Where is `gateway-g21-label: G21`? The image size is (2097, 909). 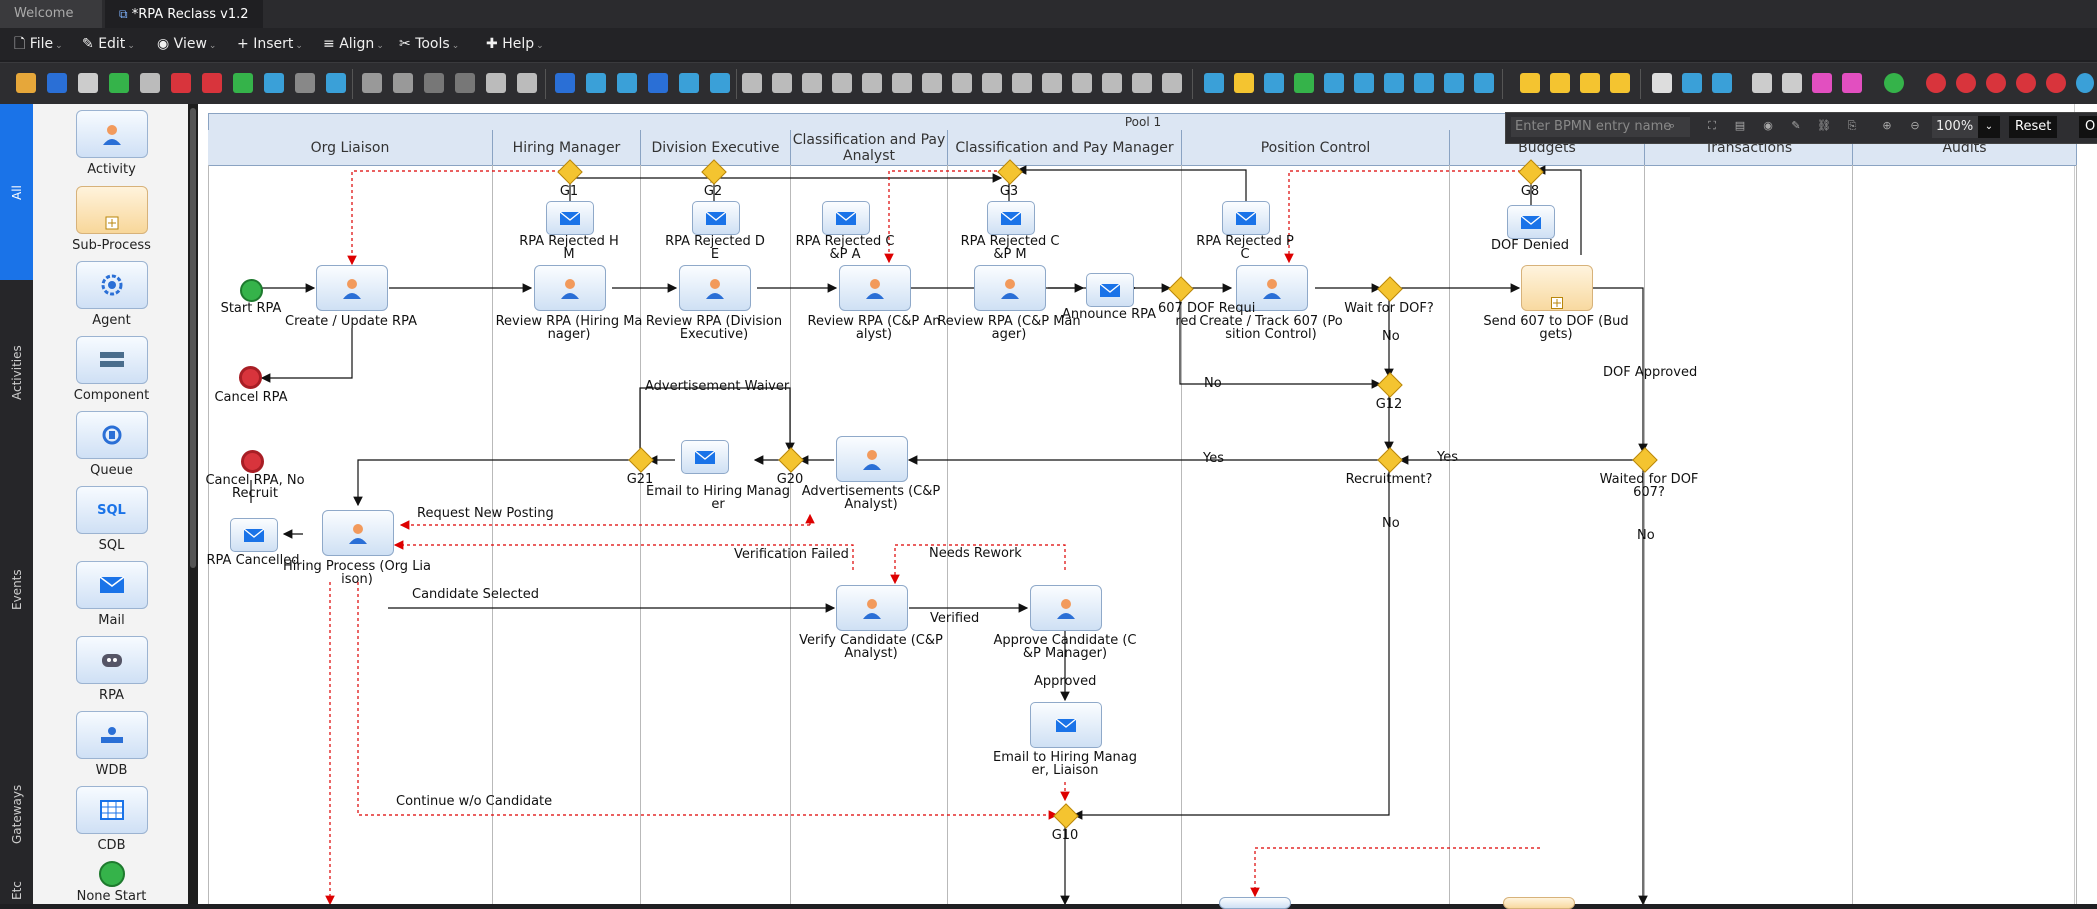 gateway-g21-label: G21 is located at coordinates (640, 479).